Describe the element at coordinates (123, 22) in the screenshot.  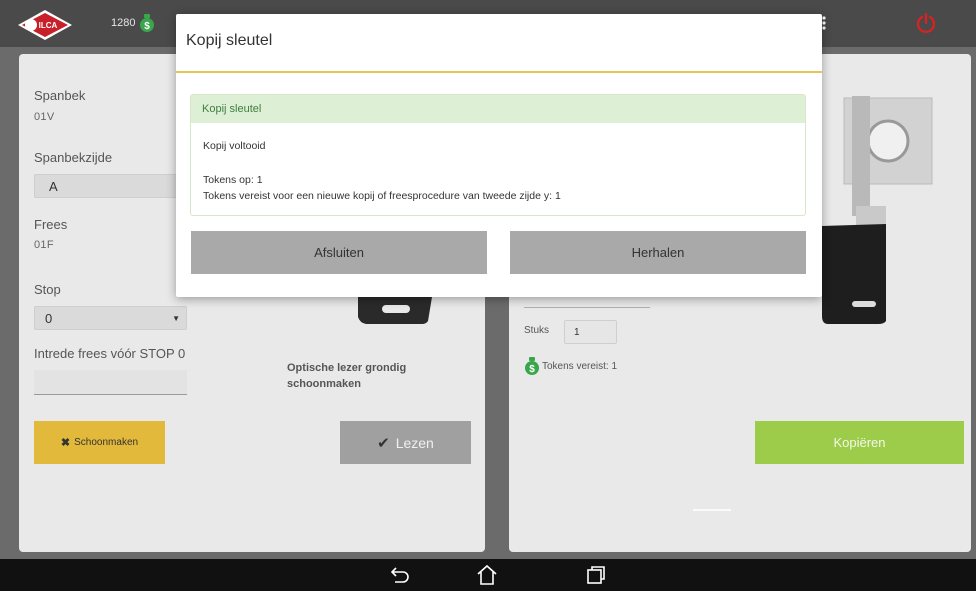
I see `token-balance-value: 1280` at that location.